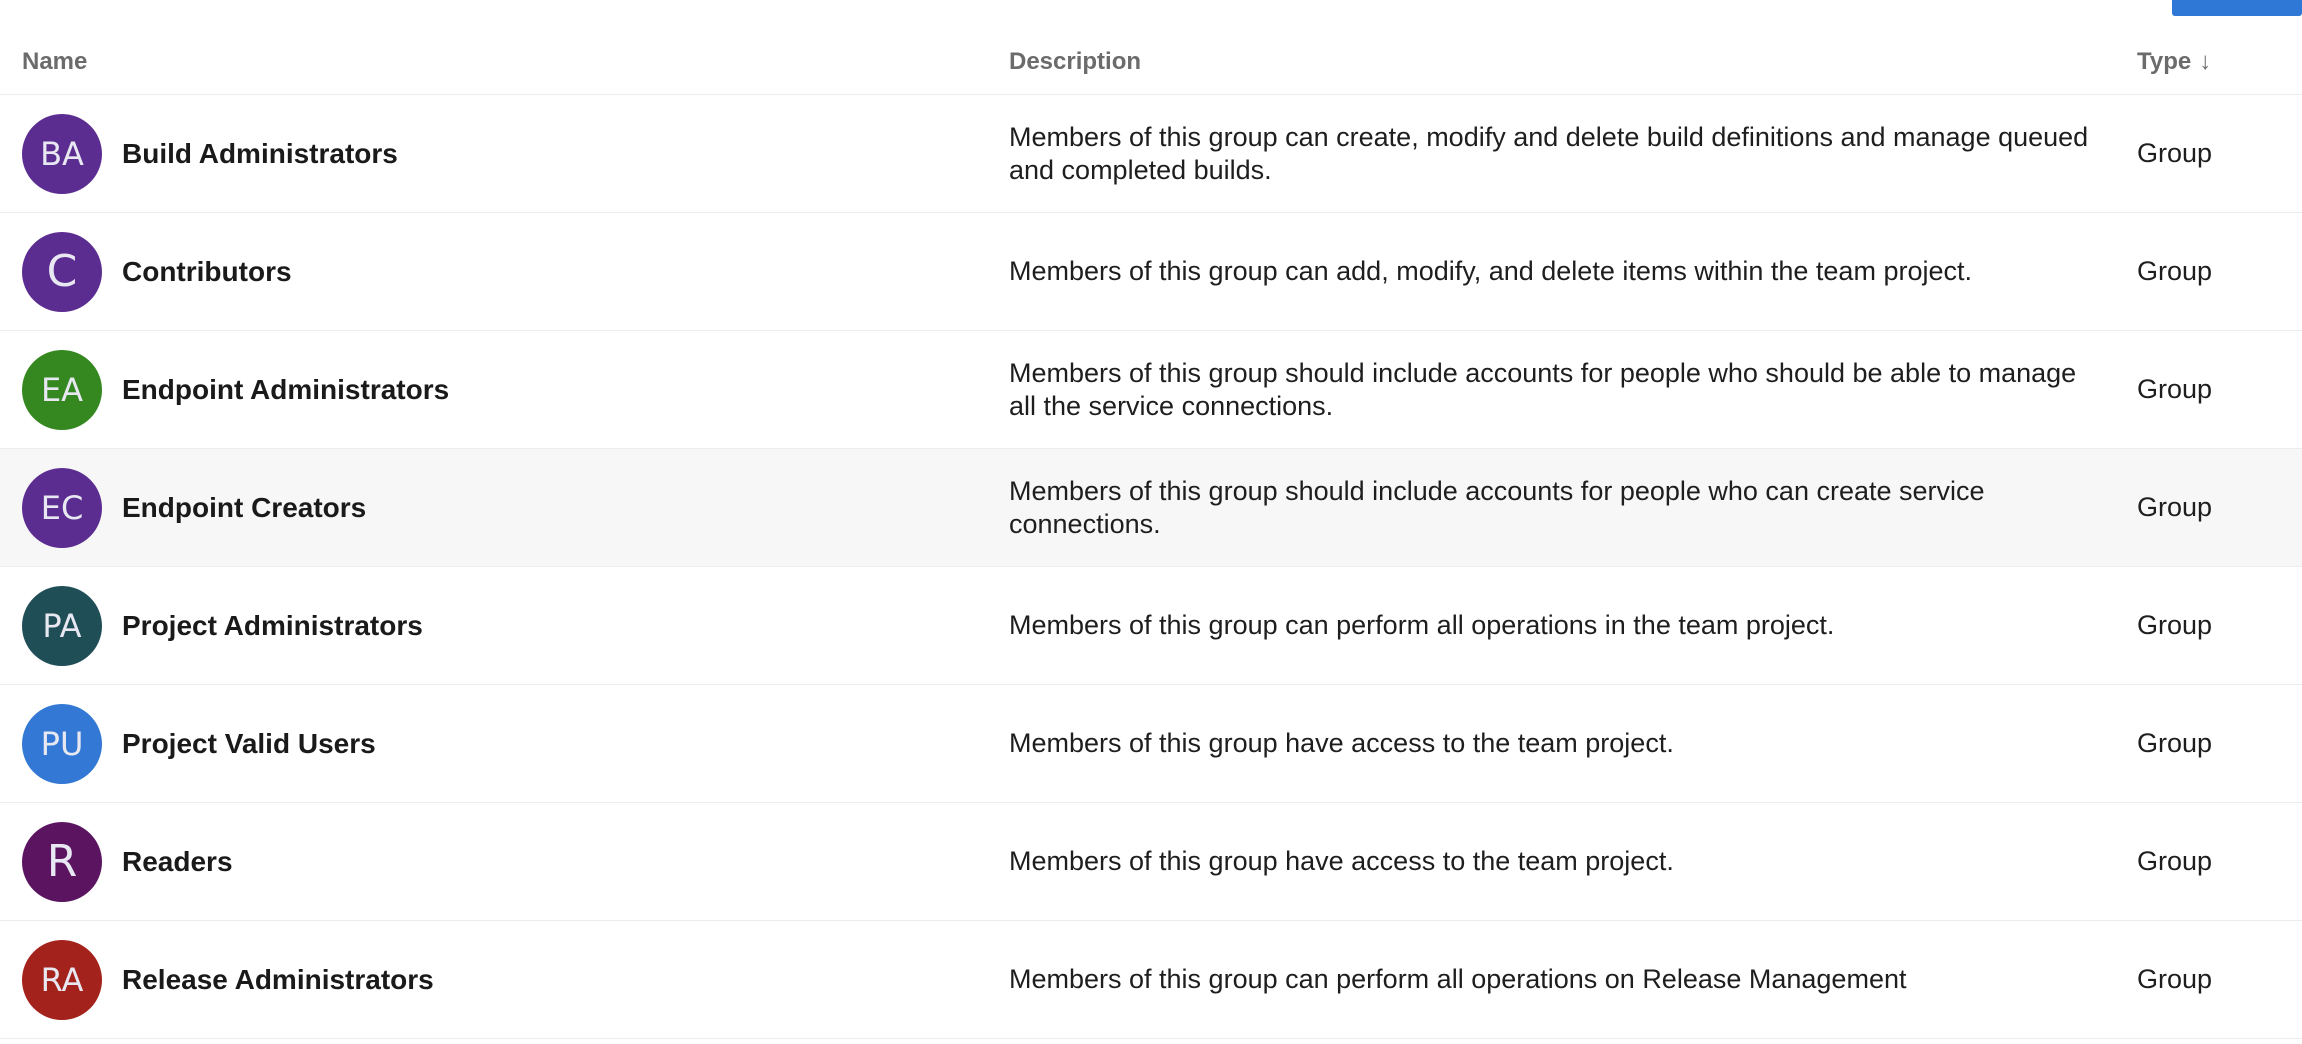 The image size is (2302, 1044). I want to click on group-name: Project Valid Users, so click(249, 744).